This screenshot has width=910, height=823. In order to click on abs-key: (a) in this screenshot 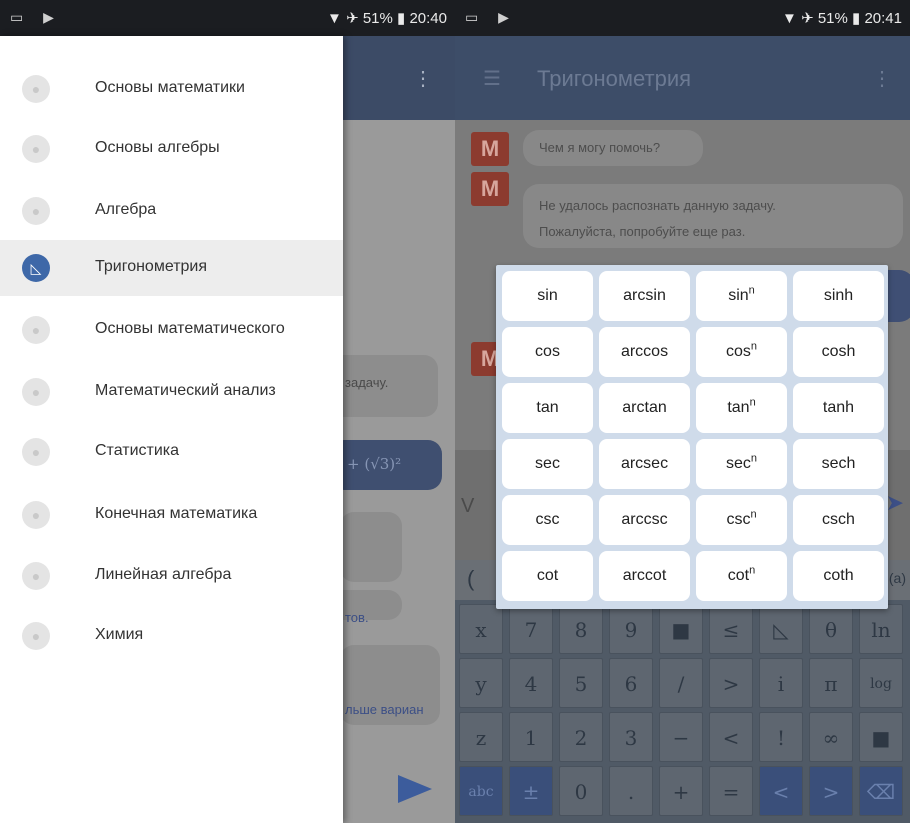, I will do `click(897, 578)`.